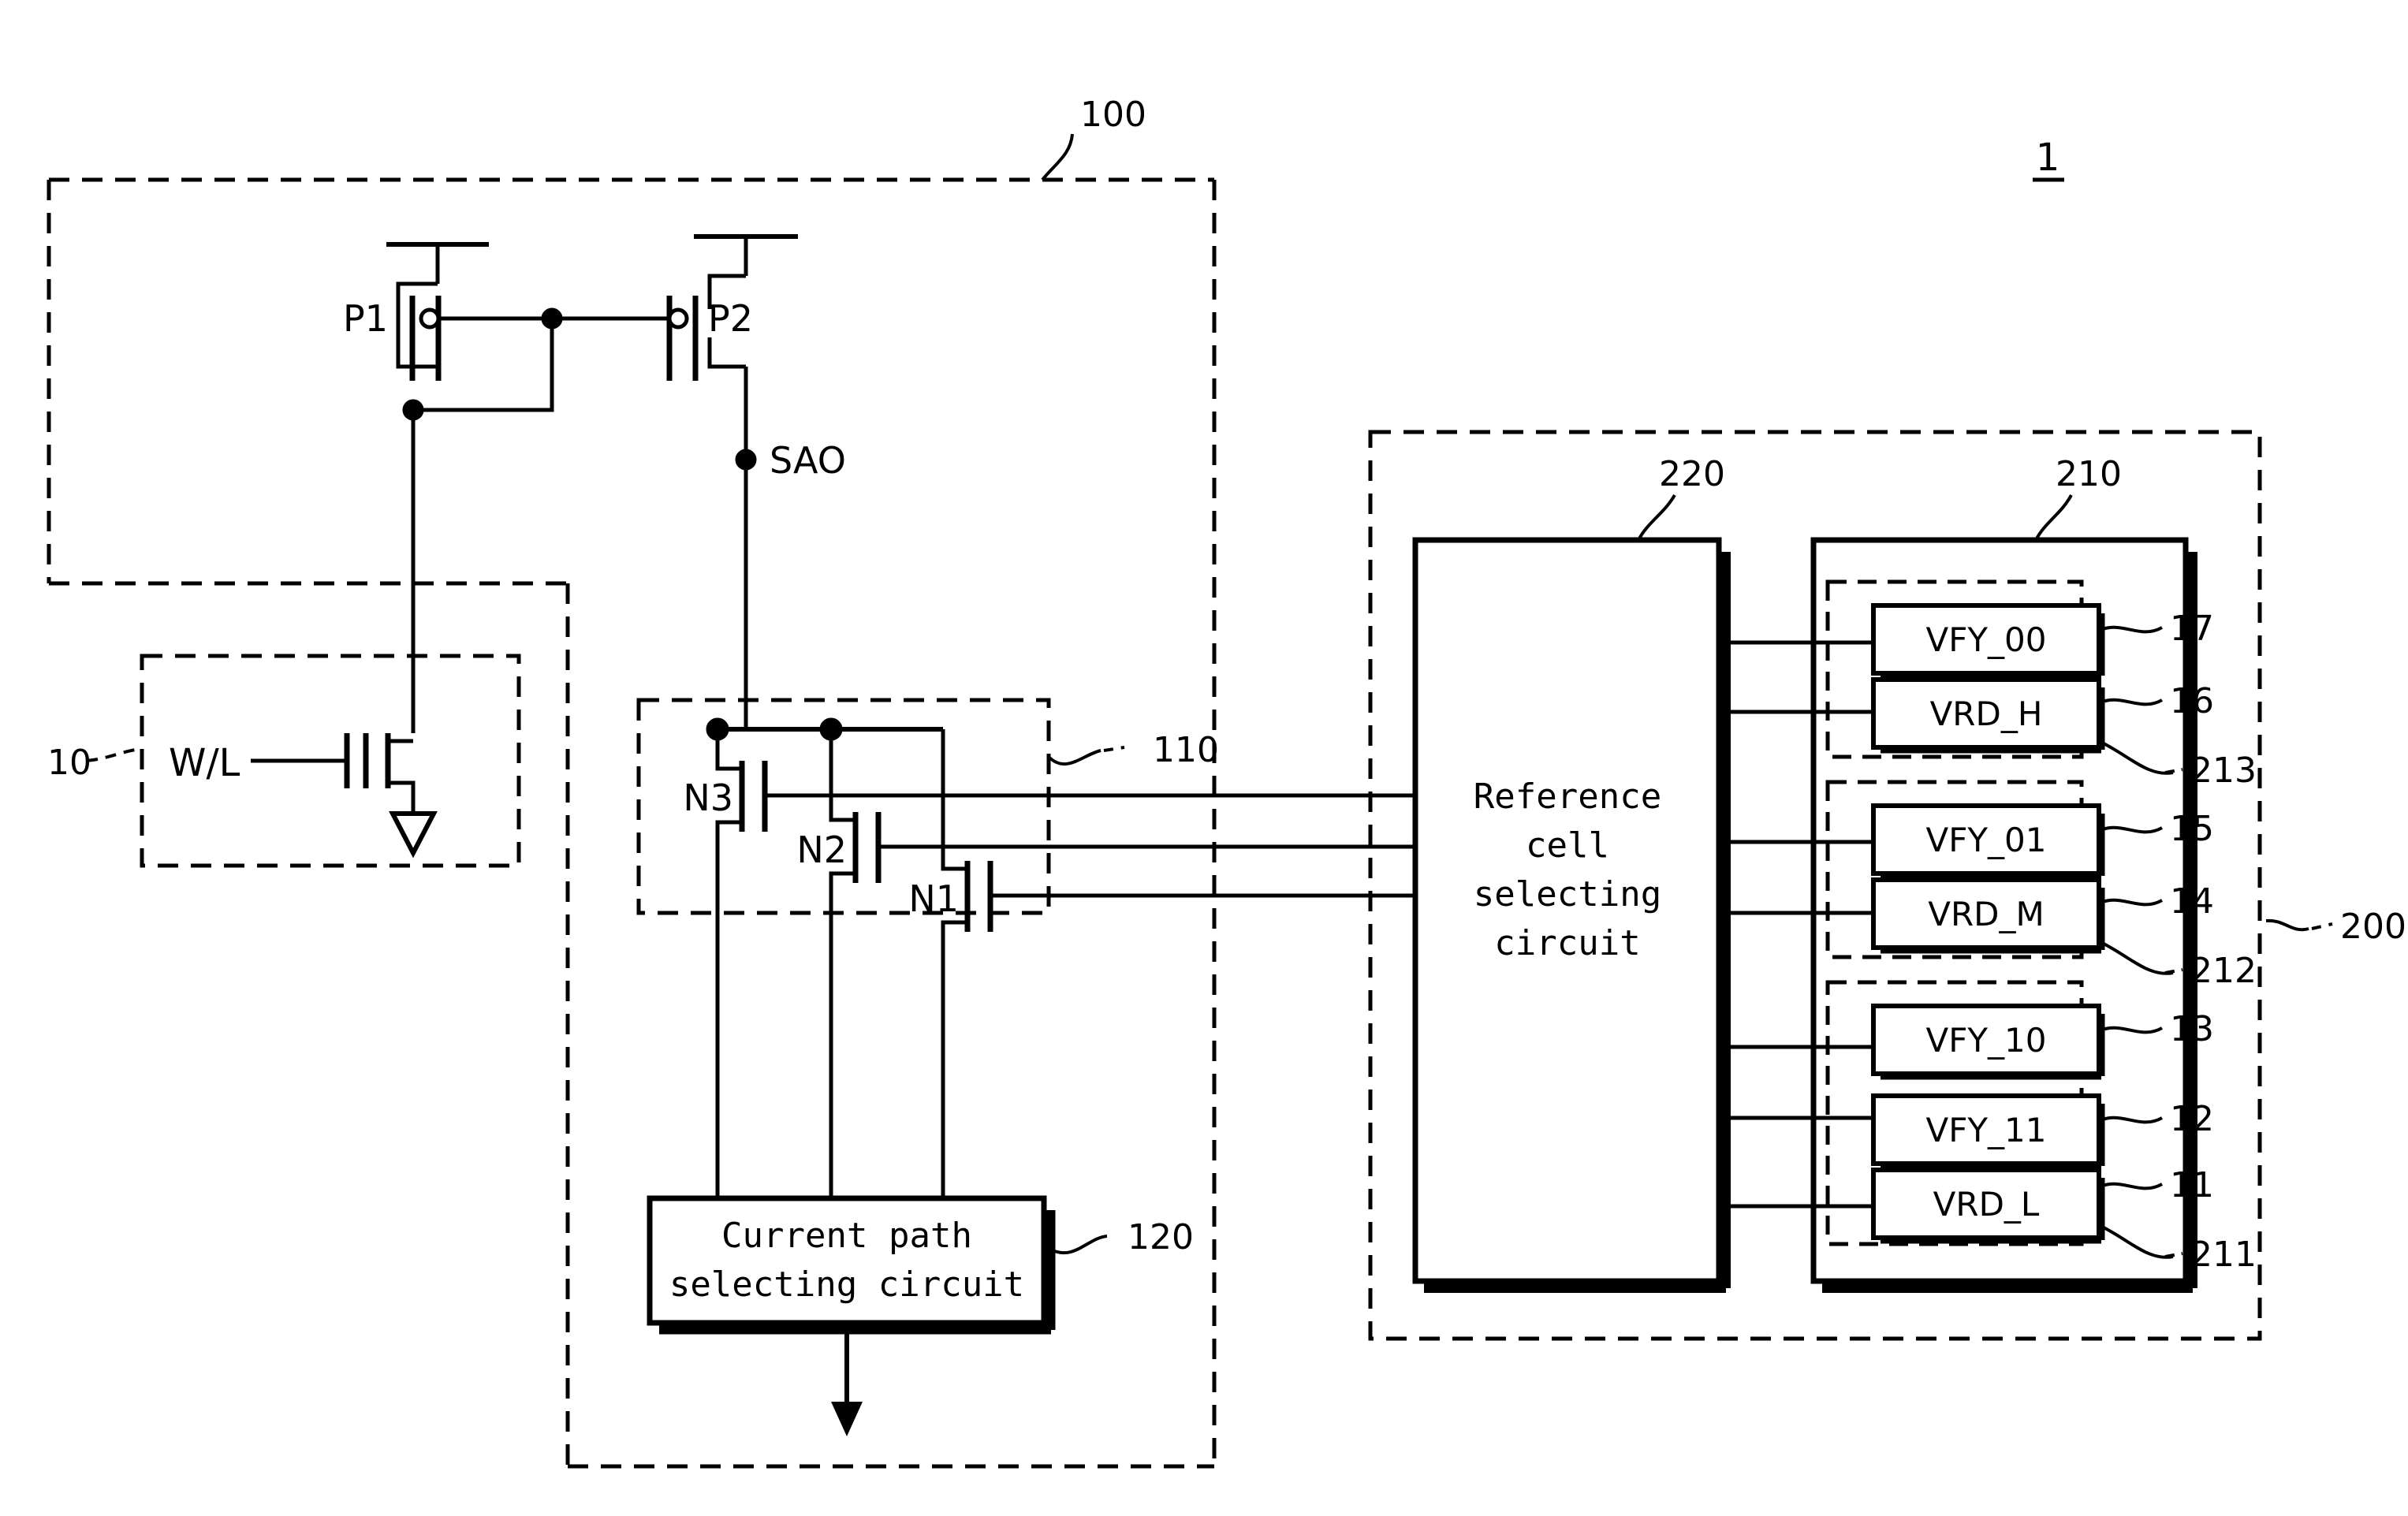 The width and height of the screenshot is (2408, 1516). I want to click on ref-numeral-200: 200, so click(2373, 927).